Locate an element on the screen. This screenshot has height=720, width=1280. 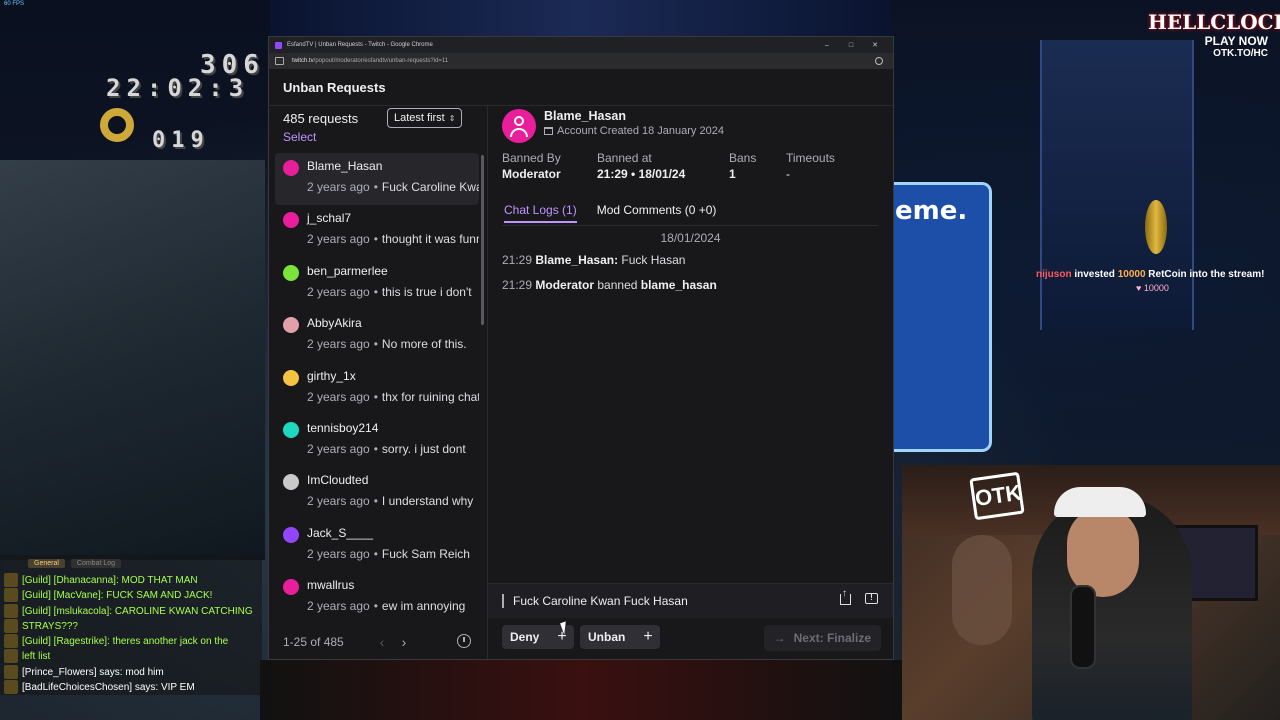
sponsor-brand: HELLCLOCK PLAY NOW OTK.TO/HC is located at coordinates (1214, 40).